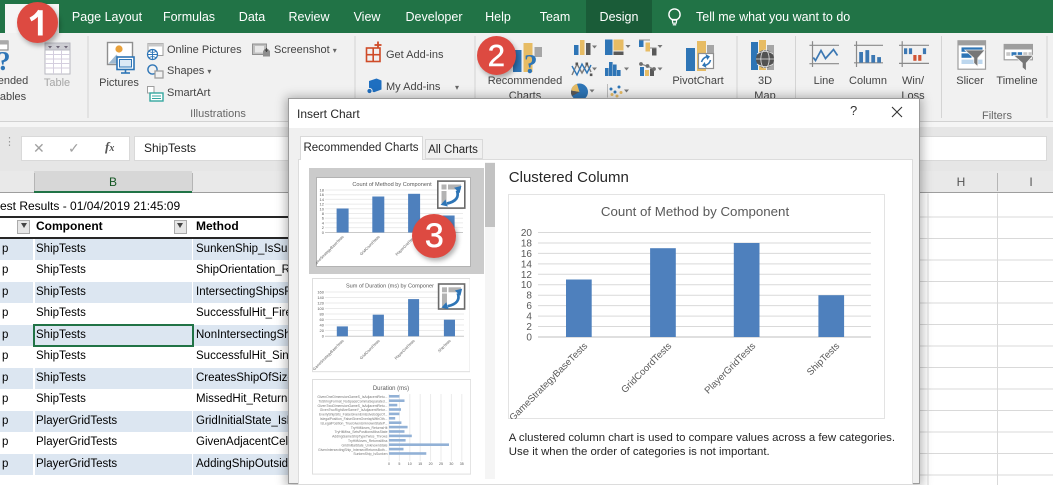 The height and width of the screenshot is (485, 1053). Describe the element at coordinates (391, 389) in the screenshot. I see `svg-text: Duration (ms)` at that location.